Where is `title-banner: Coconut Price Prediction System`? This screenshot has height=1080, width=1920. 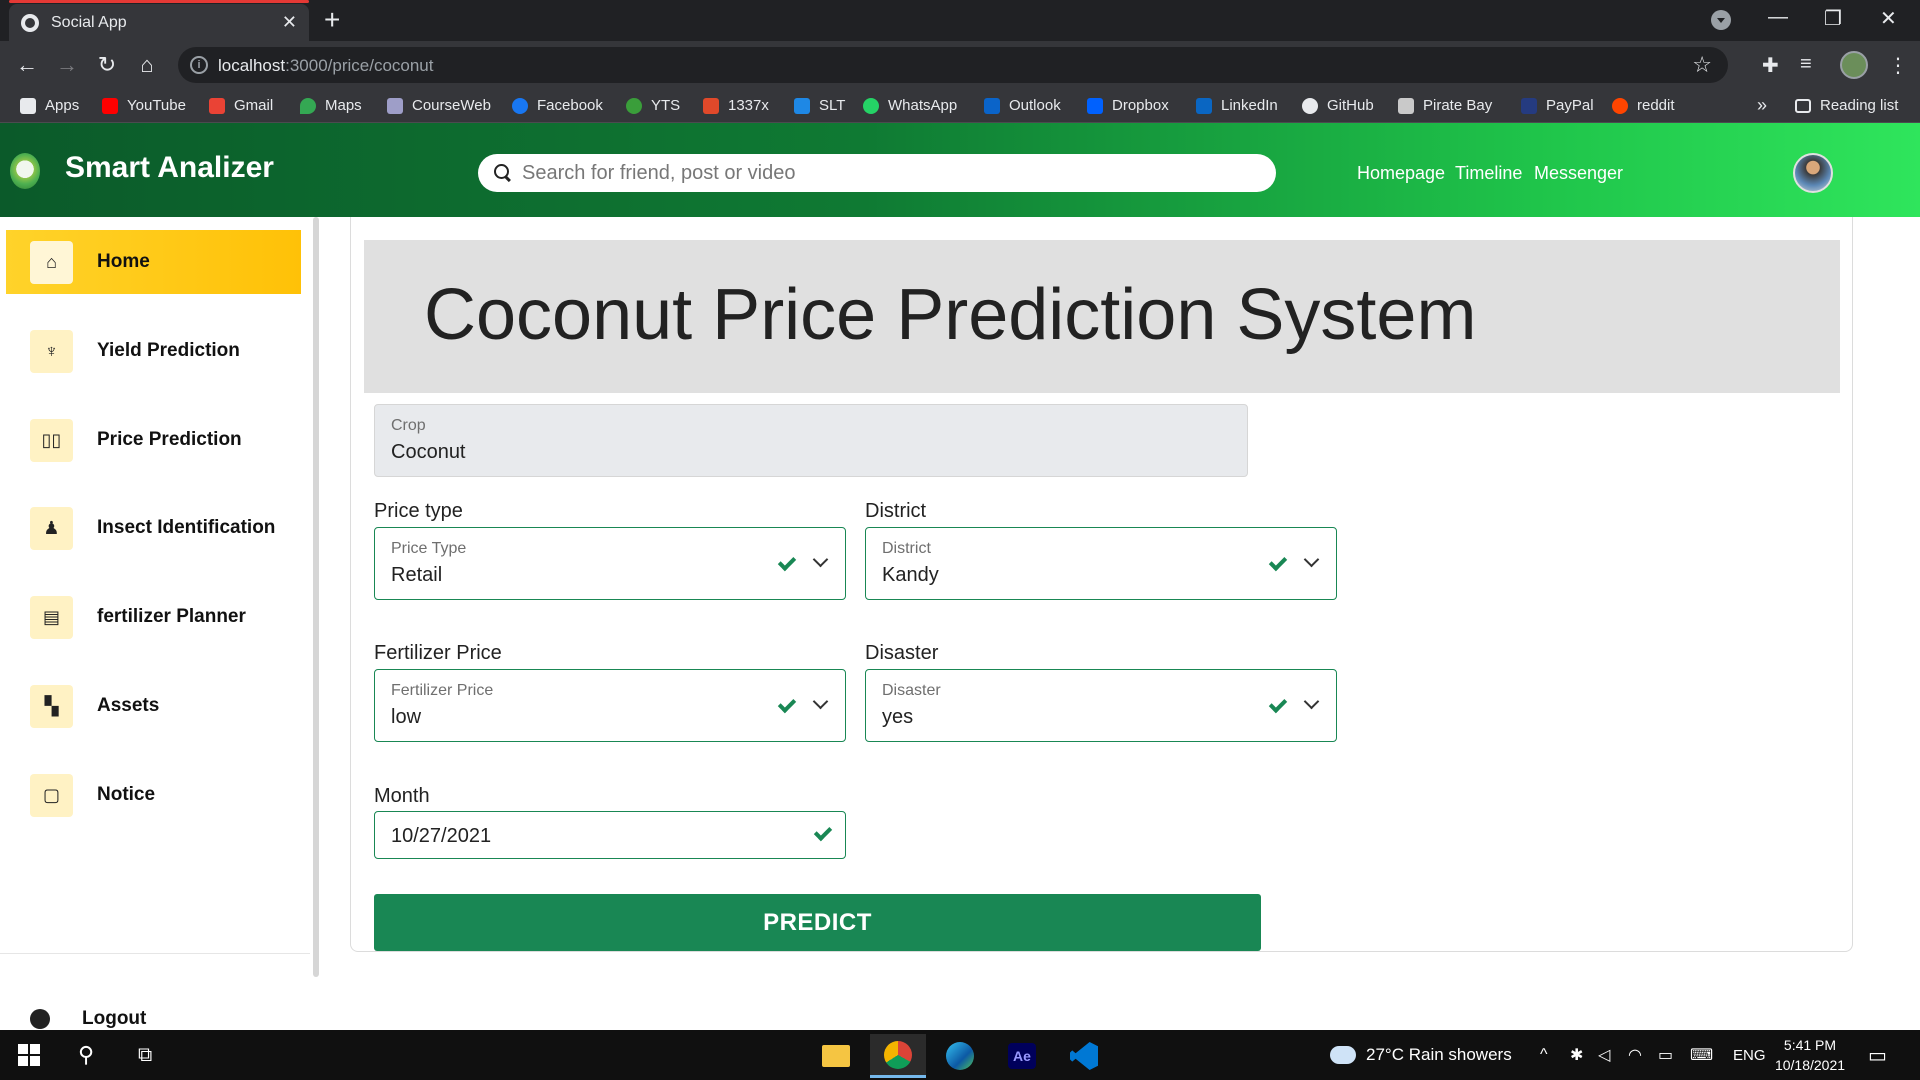 title-banner: Coconut Price Prediction System is located at coordinates (1102, 316).